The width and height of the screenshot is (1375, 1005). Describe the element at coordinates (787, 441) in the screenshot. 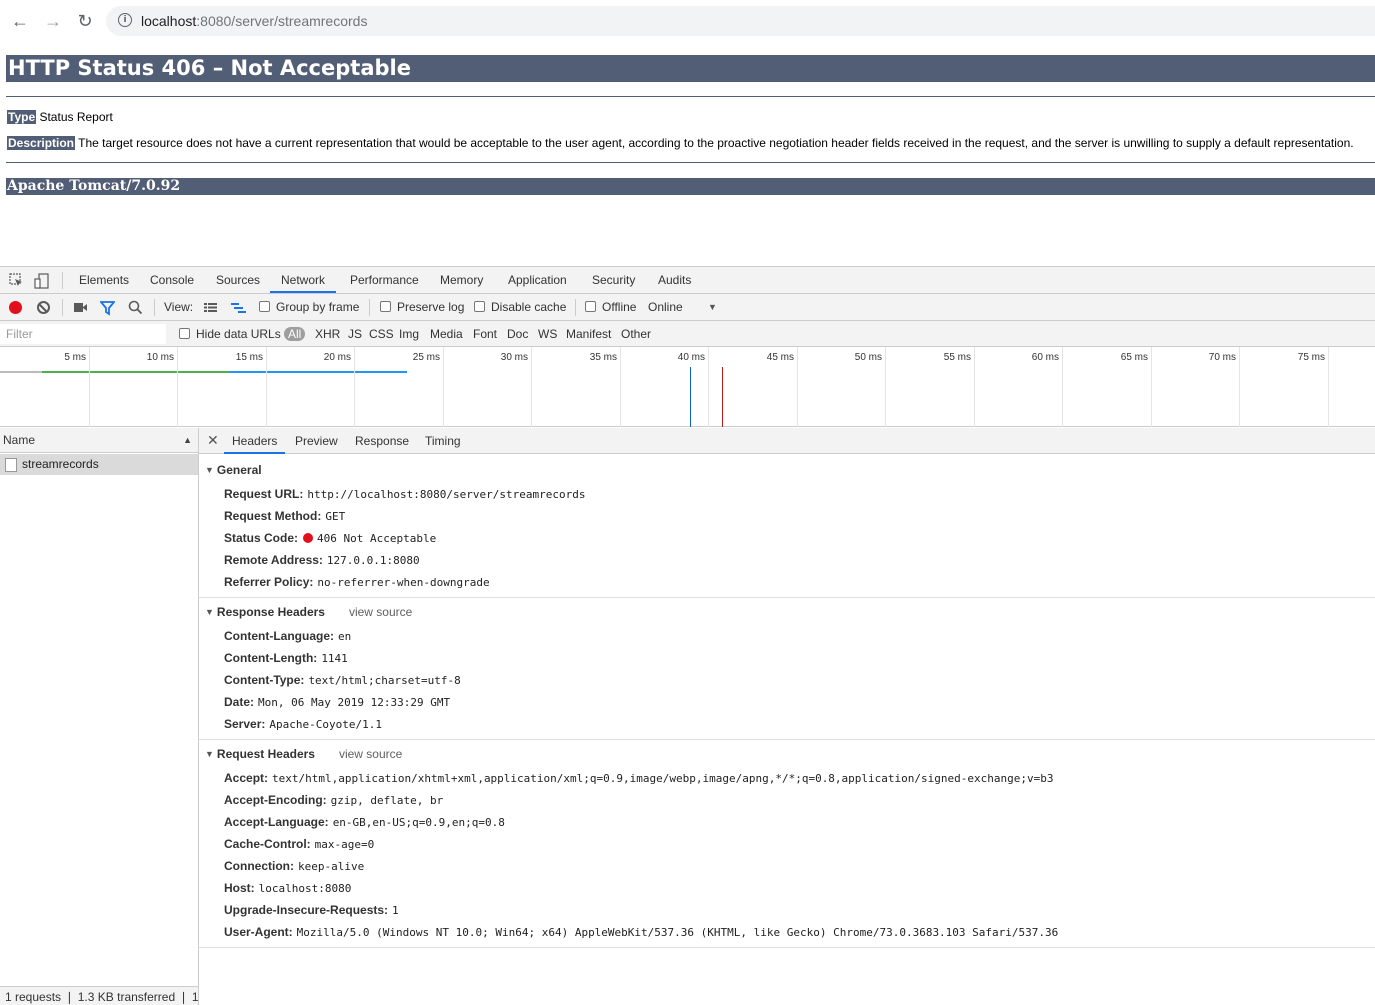

I see `detail-tab-bar: ✕ Headers Preview Response Timing` at that location.